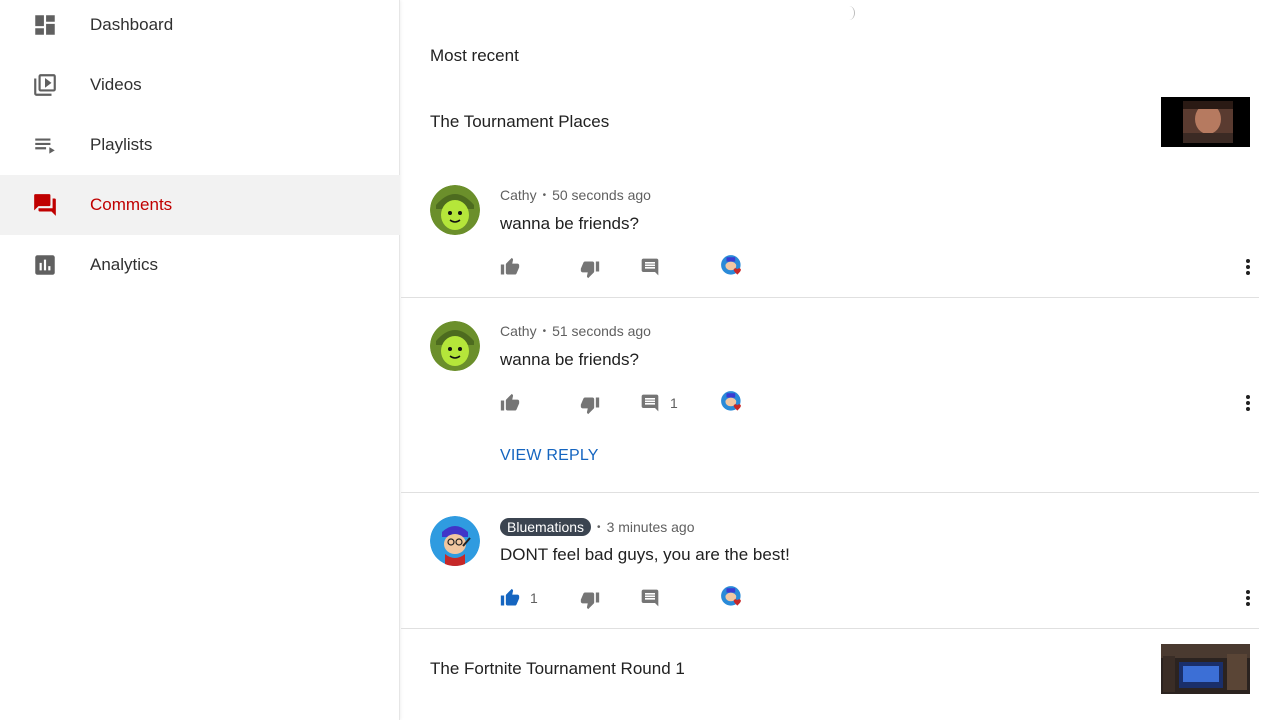 The width and height of the screenshot is (1280, 720). What do you see at coordinates (474, 56) in the screenshot?
I see `sort-selector: Most recent` at bounding box center [474, 56].